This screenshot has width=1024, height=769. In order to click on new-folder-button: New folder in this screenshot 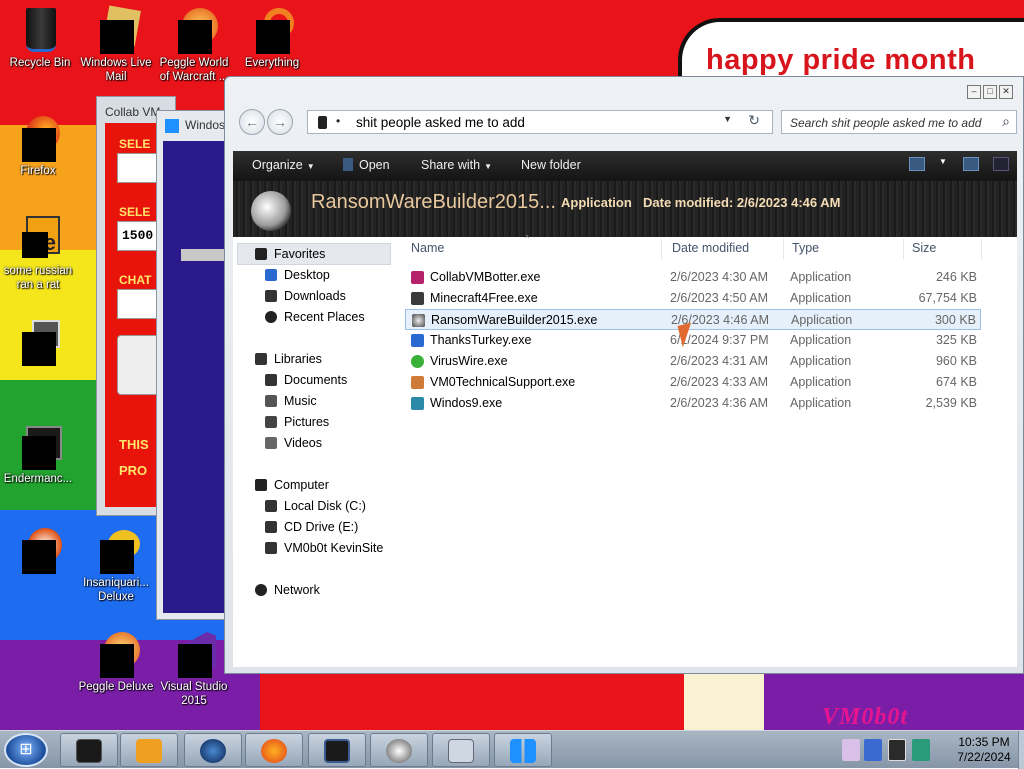, I will do `click(551, 165)`.